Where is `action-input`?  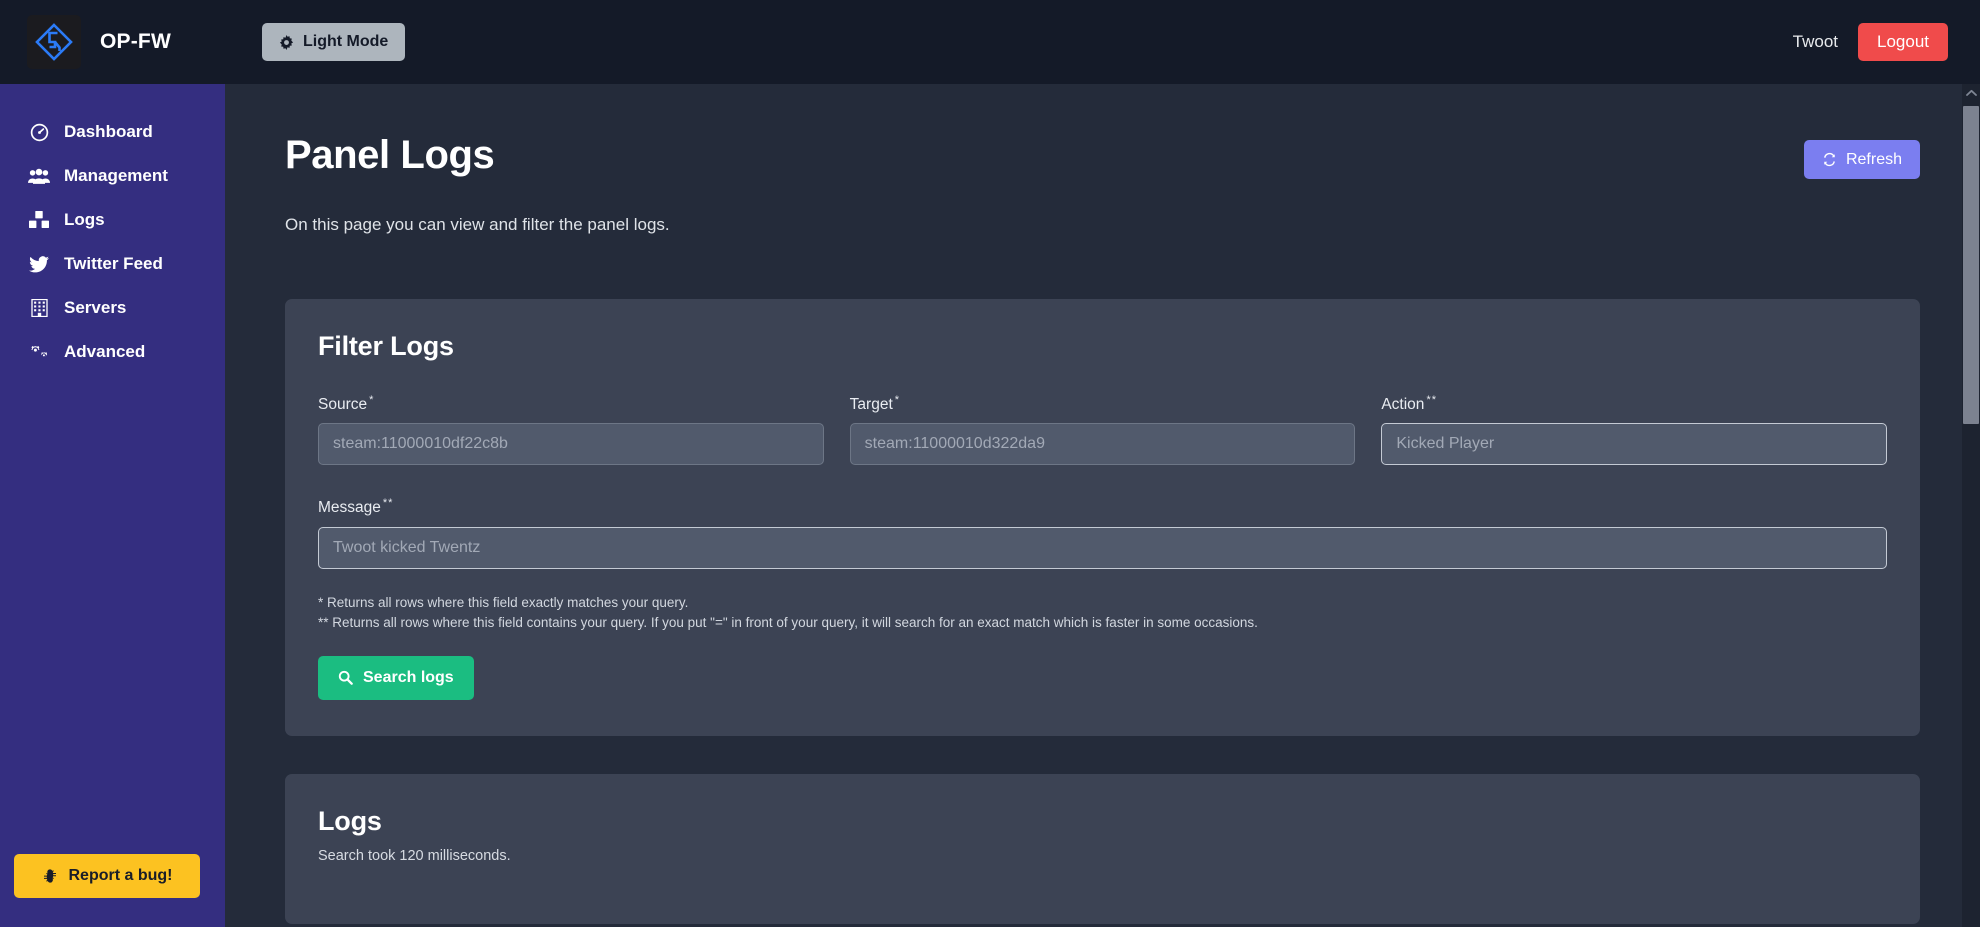
action-input is located at coordinates (1634, 444).